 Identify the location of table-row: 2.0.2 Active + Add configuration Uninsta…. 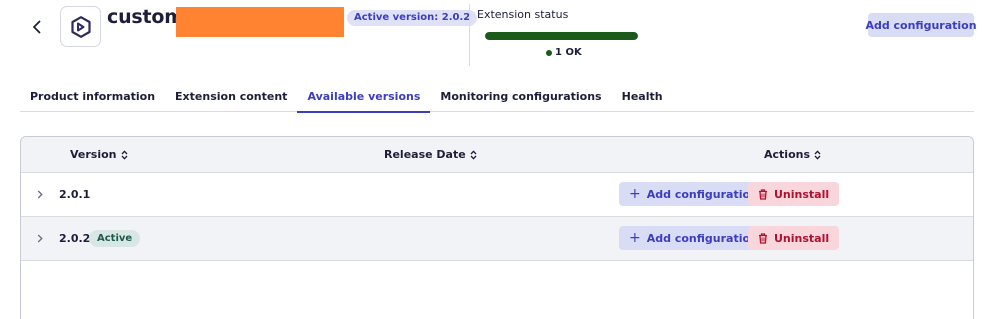
(497, 239).